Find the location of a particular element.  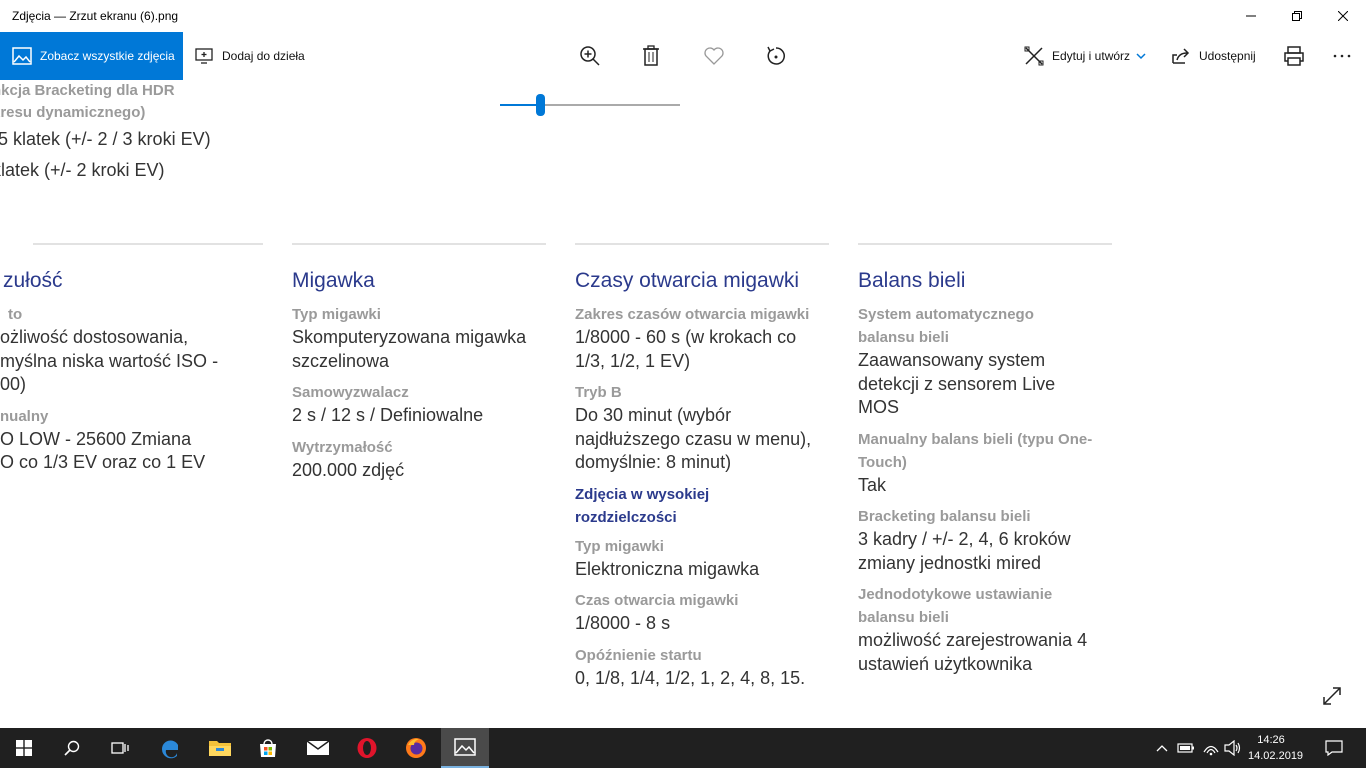

fullscreen-button is located at coordinates (1332, 696).